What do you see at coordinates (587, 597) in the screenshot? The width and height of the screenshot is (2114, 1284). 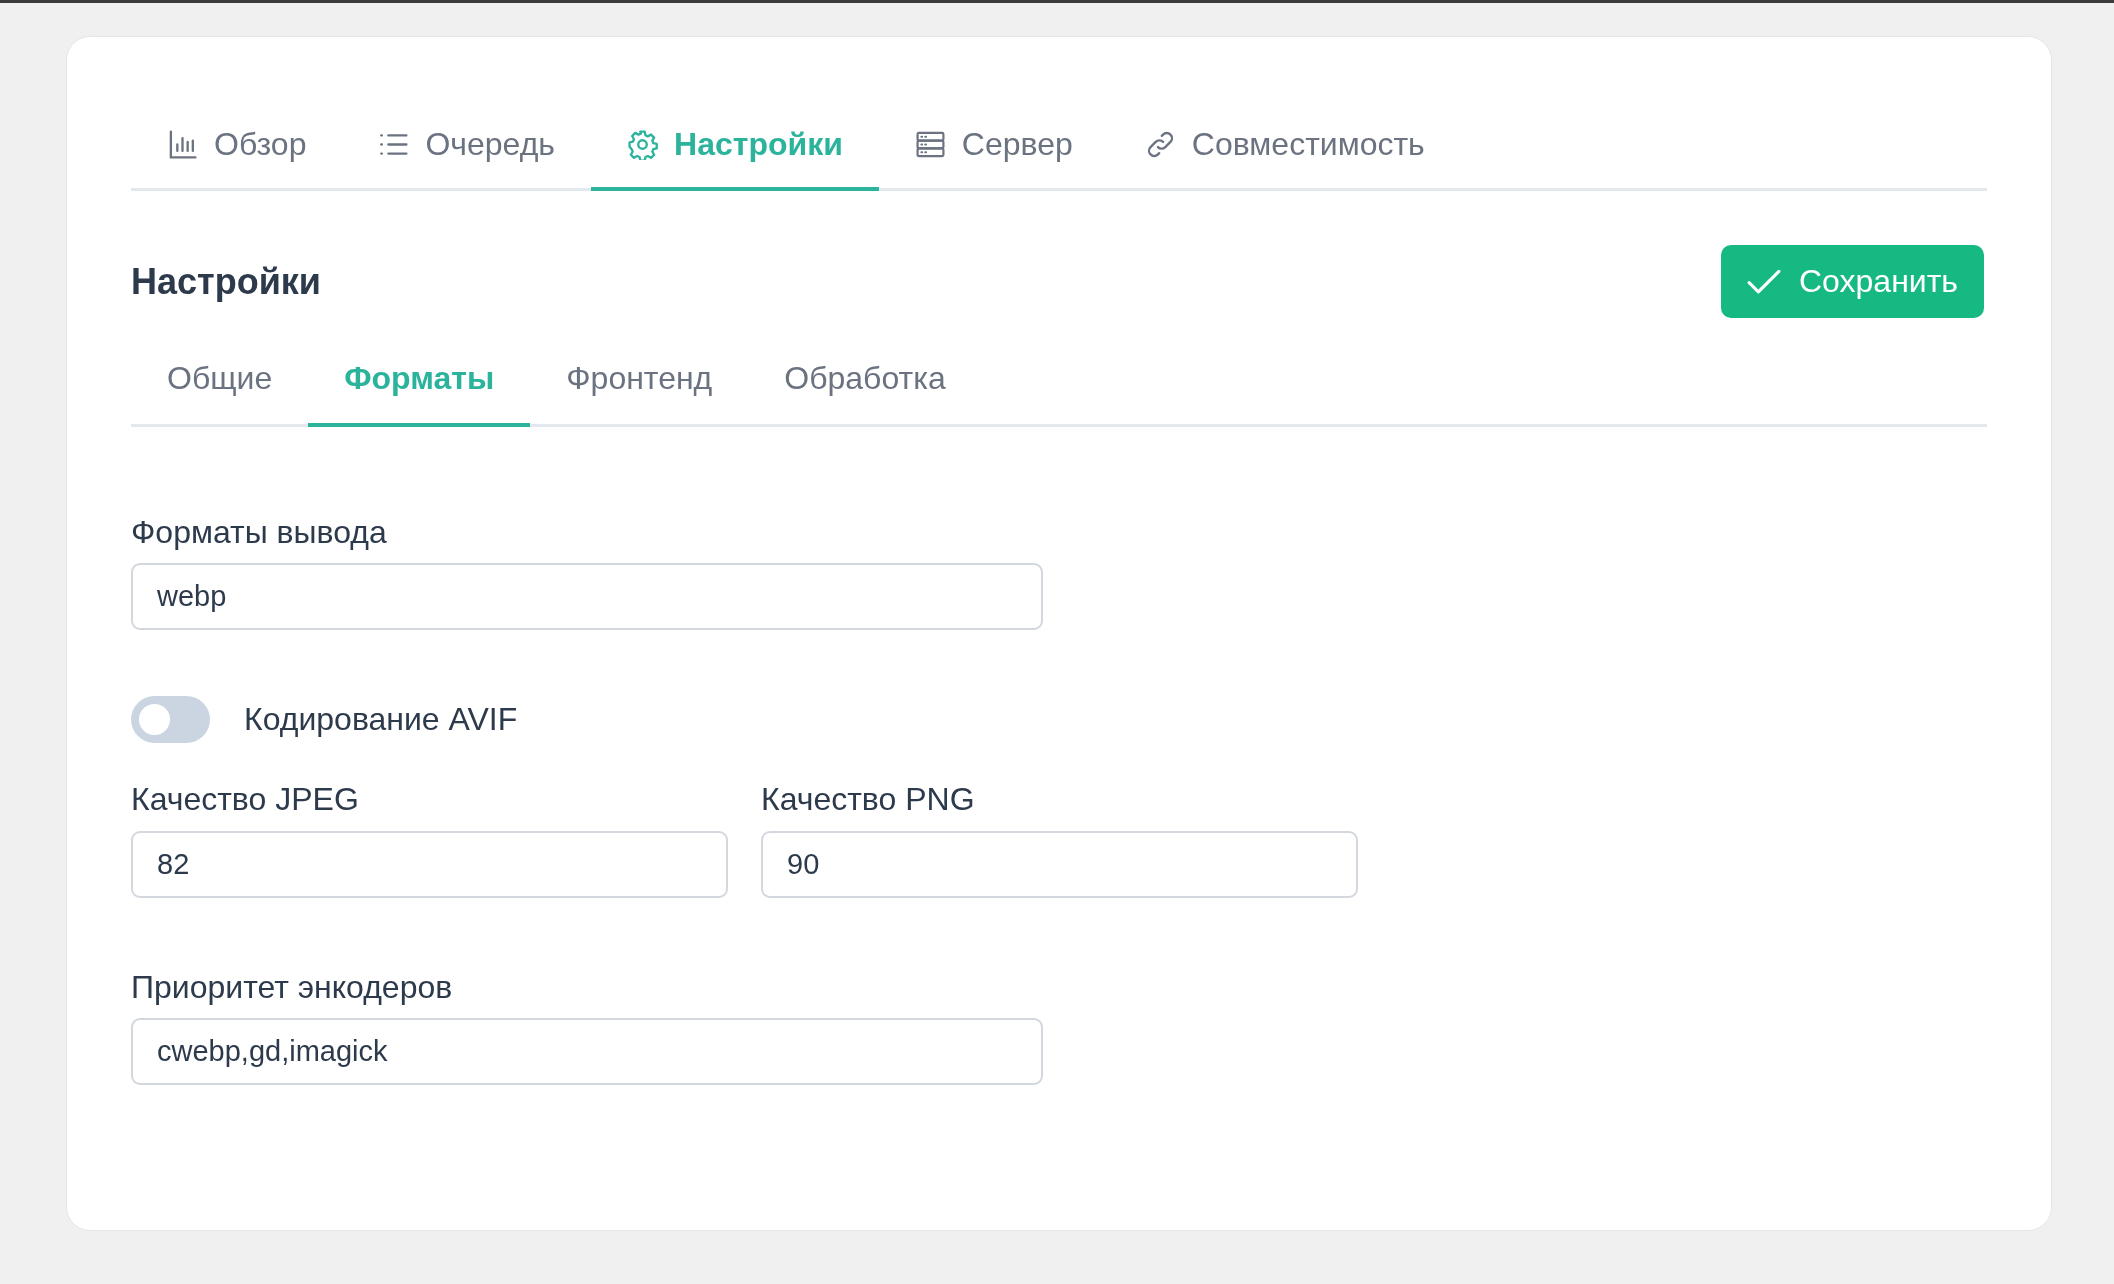 I see `input-field: webp` at bounding box center [587, 597].